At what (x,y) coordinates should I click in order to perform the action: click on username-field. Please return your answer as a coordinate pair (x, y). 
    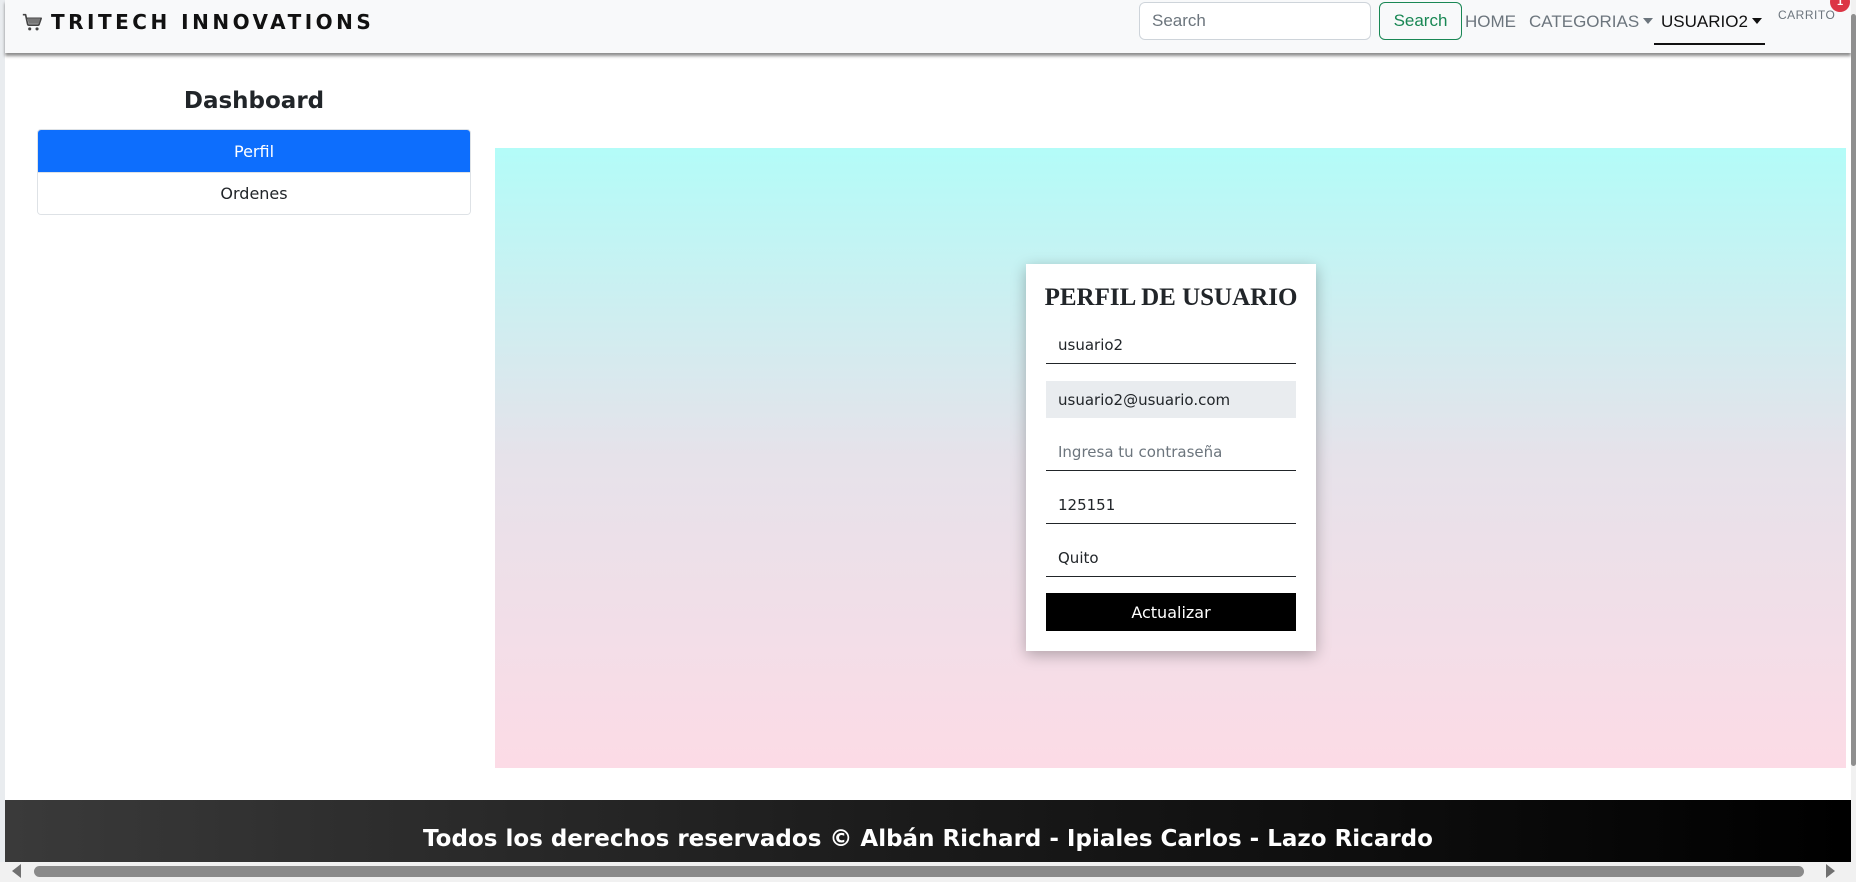
    Looking at the image, I should click on (1171, 345).